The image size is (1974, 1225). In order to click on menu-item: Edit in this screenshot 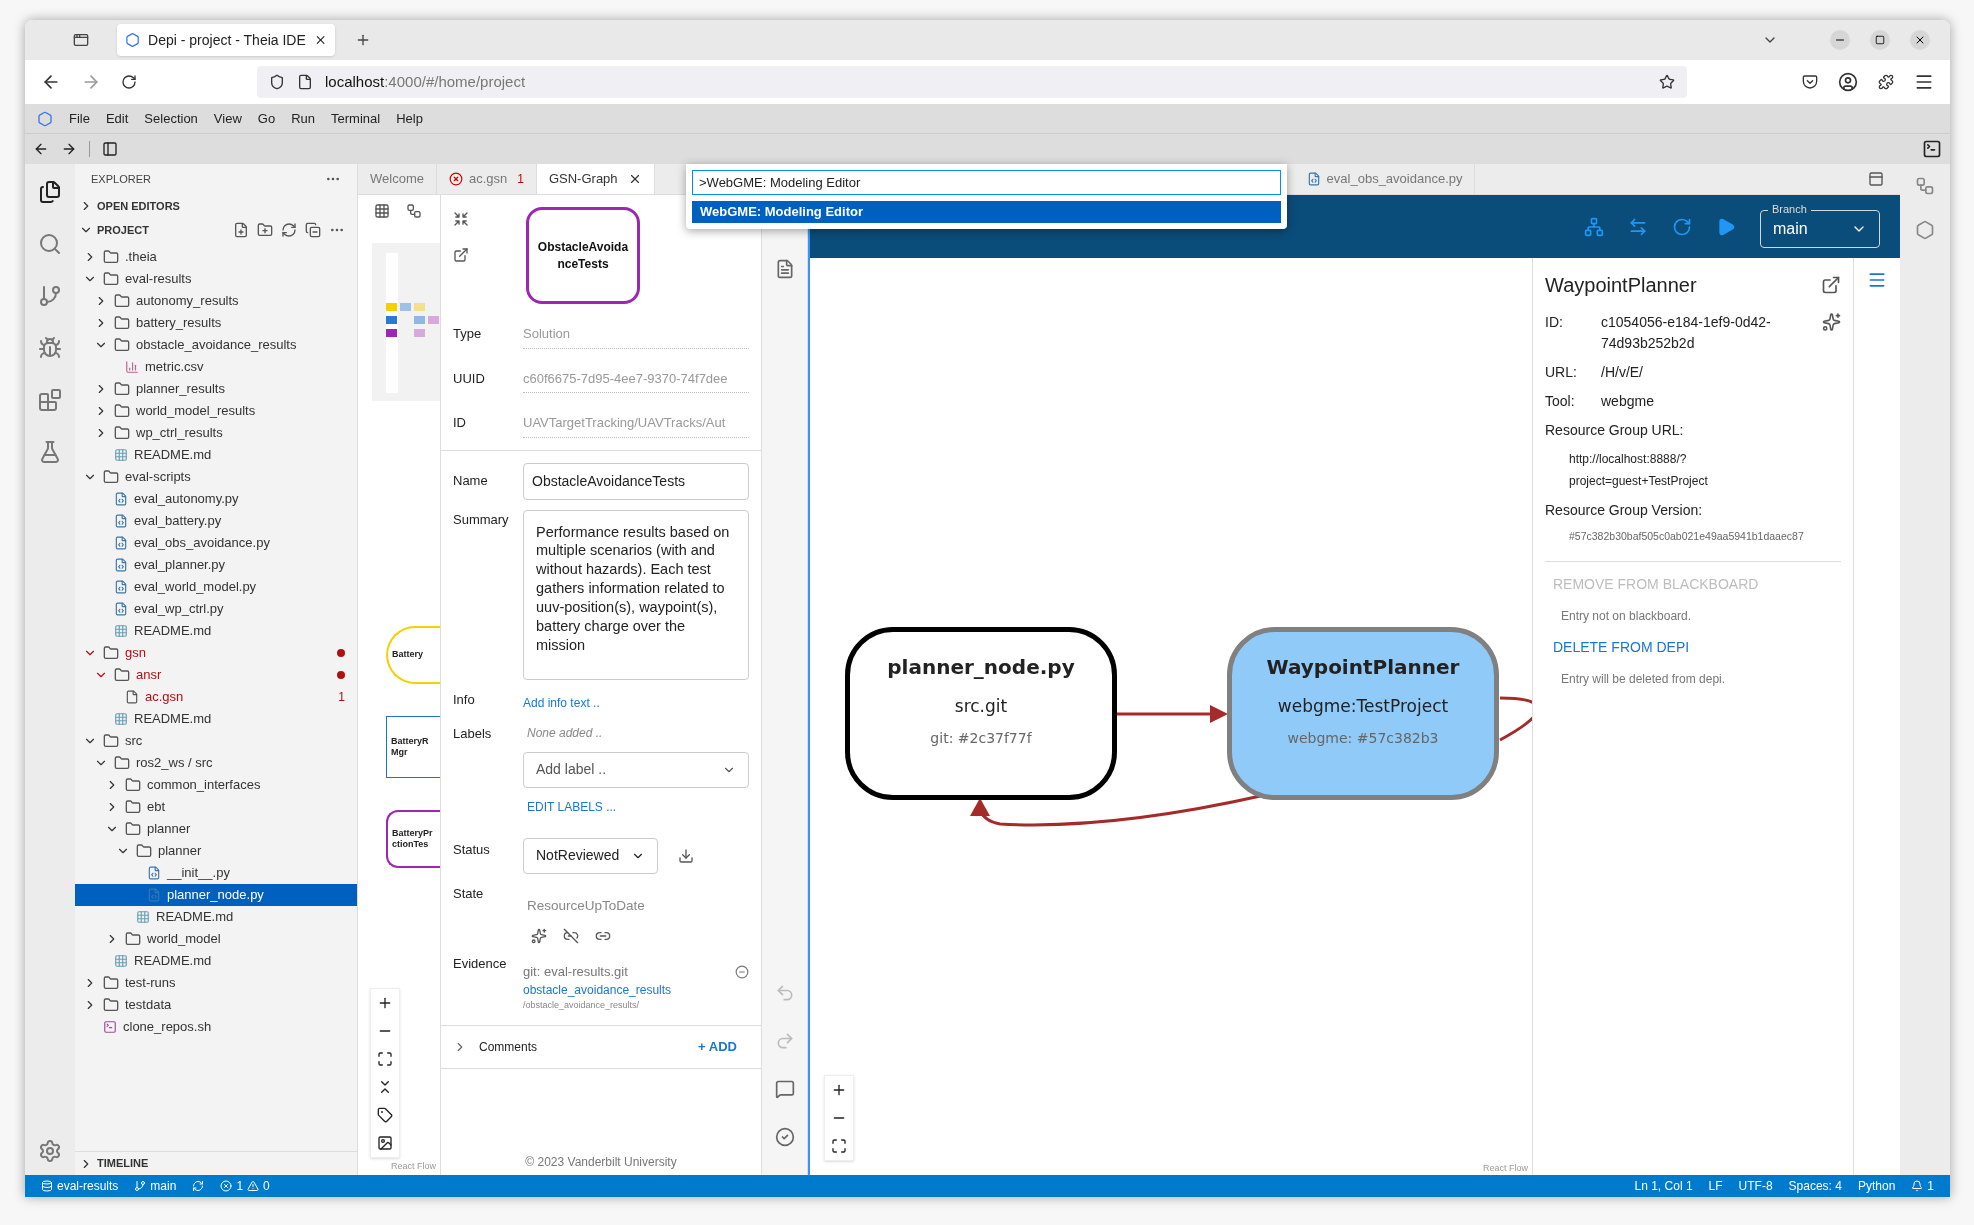, I will do `click(117, 118)`.